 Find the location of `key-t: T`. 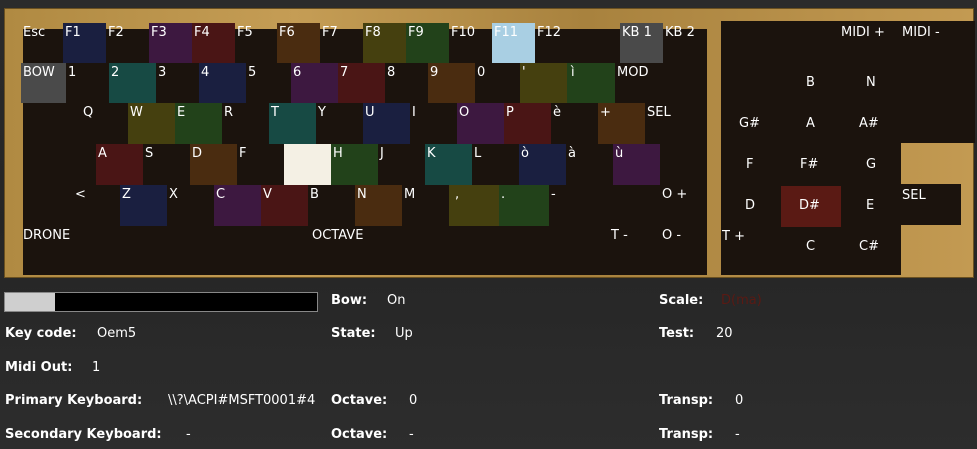

key-t: T is located at coordinates (292, 123).